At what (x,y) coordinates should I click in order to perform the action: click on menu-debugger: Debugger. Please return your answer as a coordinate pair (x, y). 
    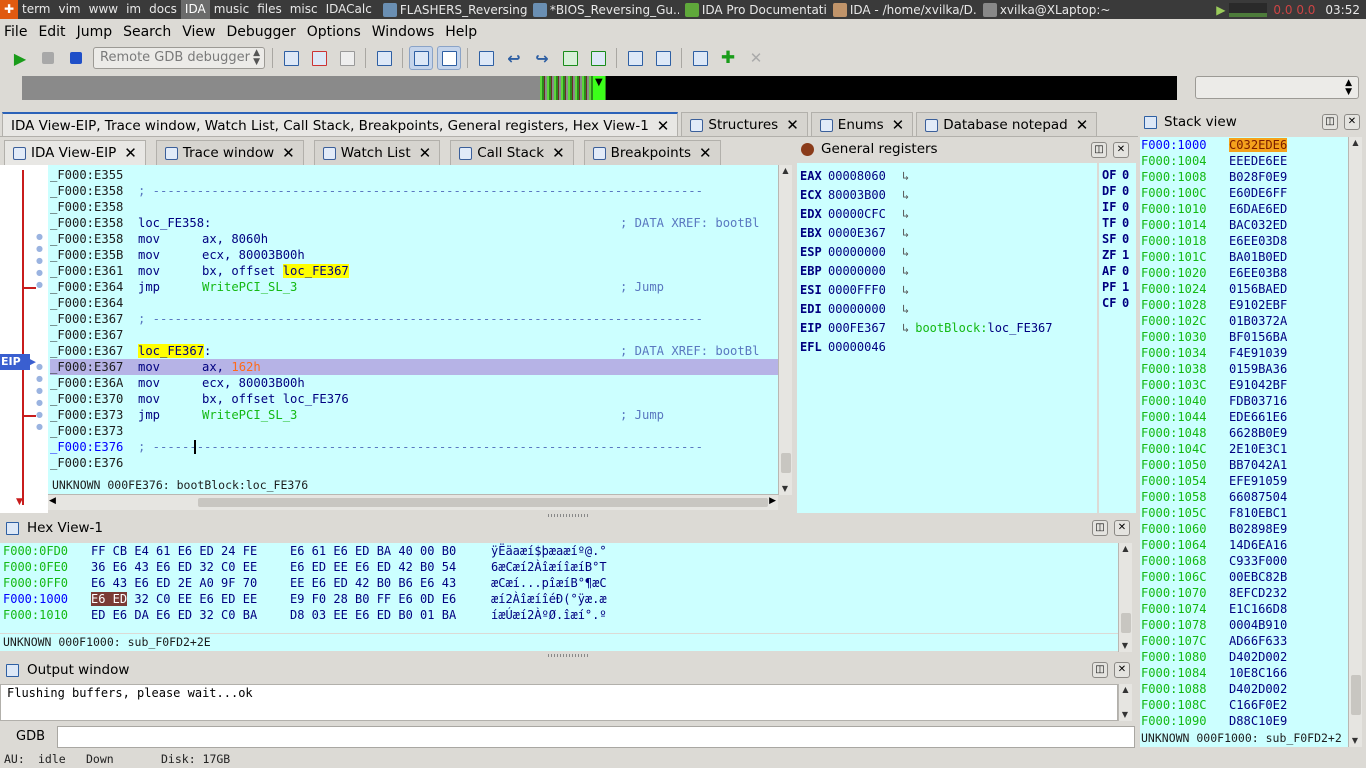
    Looking at the image, I should click on (260, 32).